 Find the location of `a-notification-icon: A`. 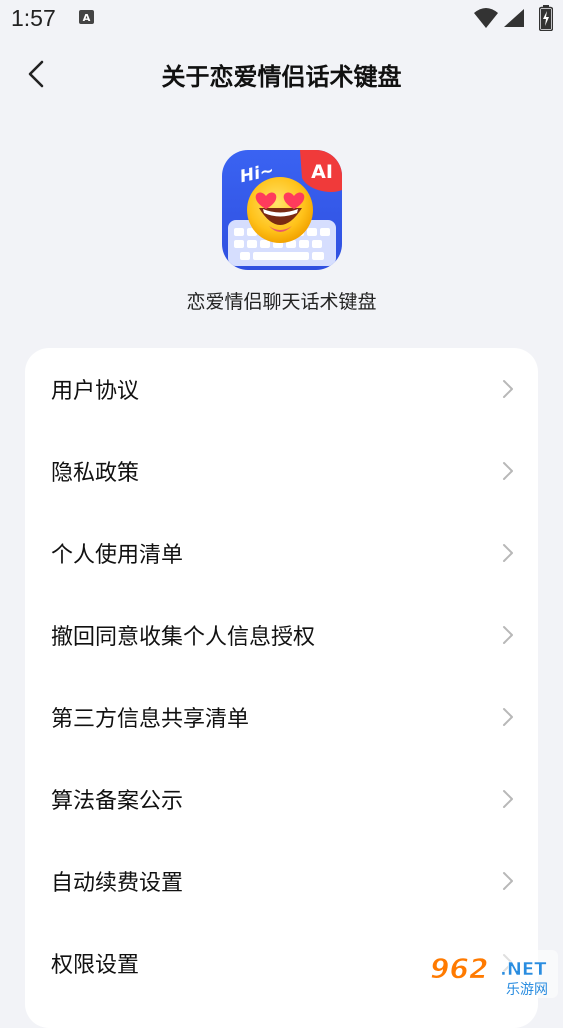

a-notification-icon: A is located at coordinates (86, 17).